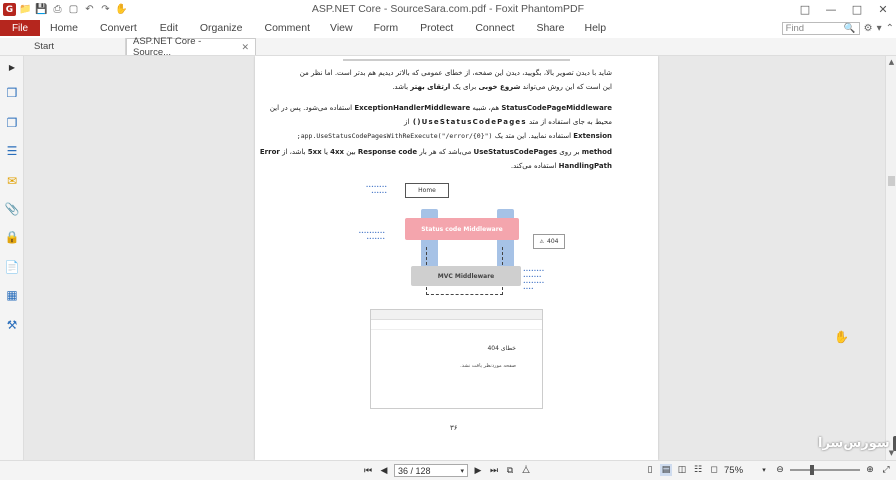 Image resolution: width=896 pixels, height=480 pixels. Describe the element at coordinates (63, 46) in the screenshot. I see `tab-start: Start` at that location.